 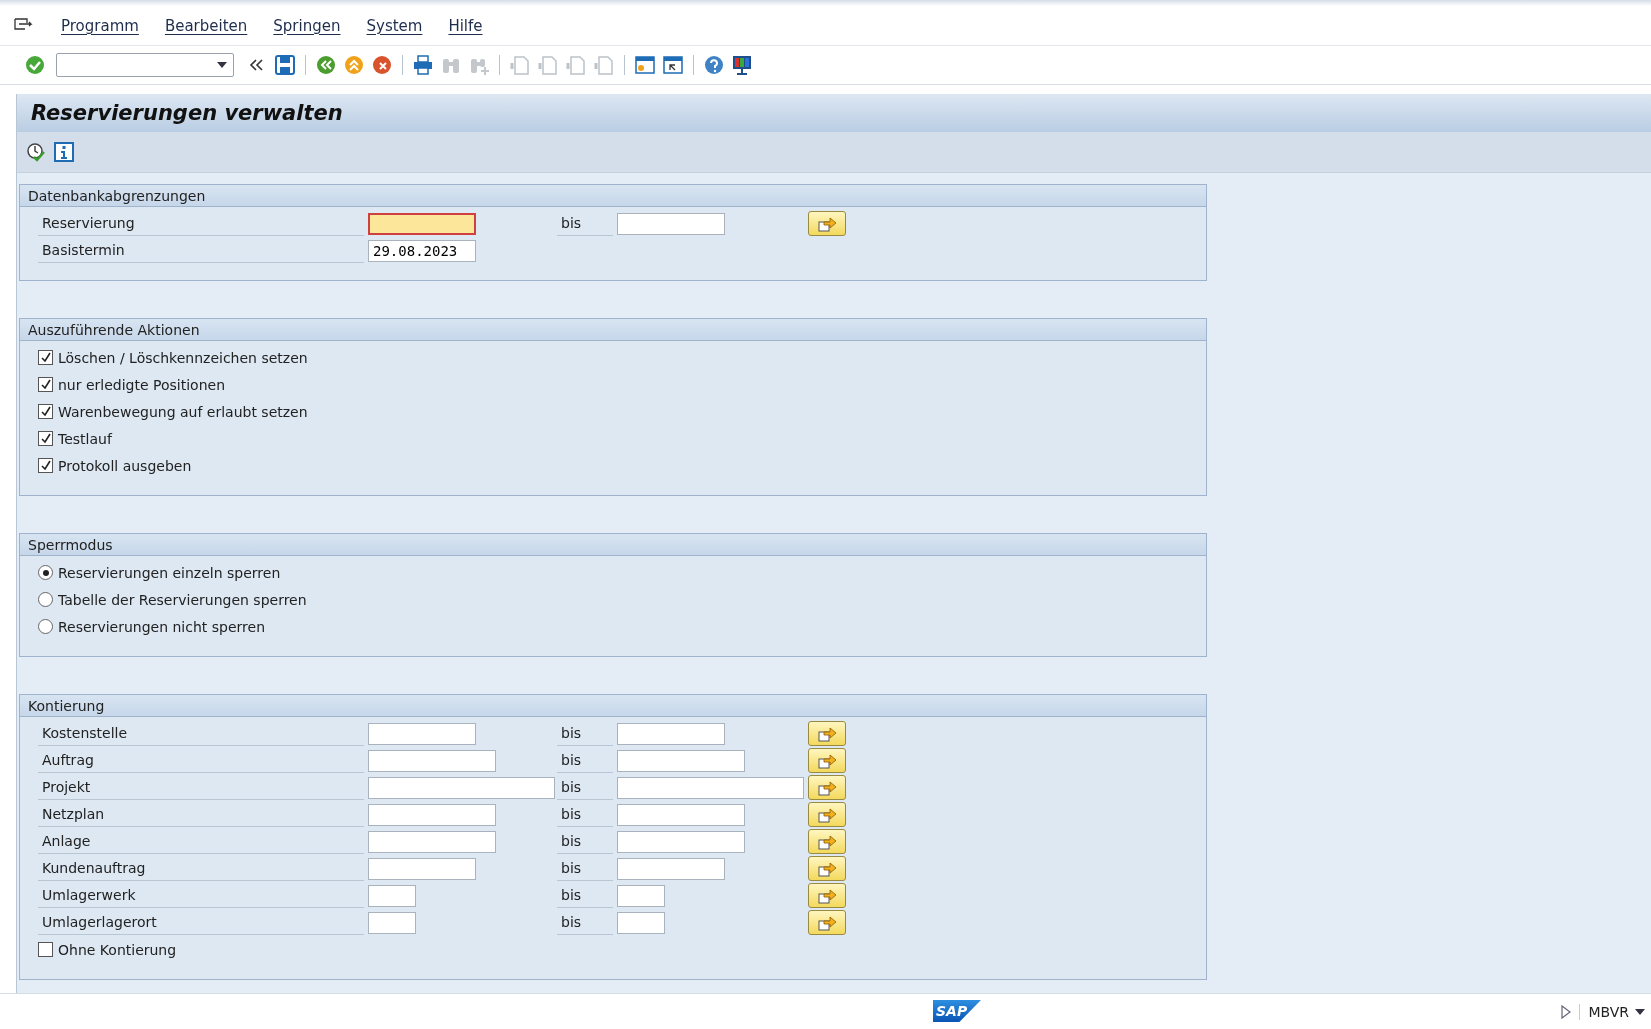 What do you see at coordinates (201, 868) in the screenshot?
I see `field-label: Kundenauftrag` at bounding box center [201, 868].